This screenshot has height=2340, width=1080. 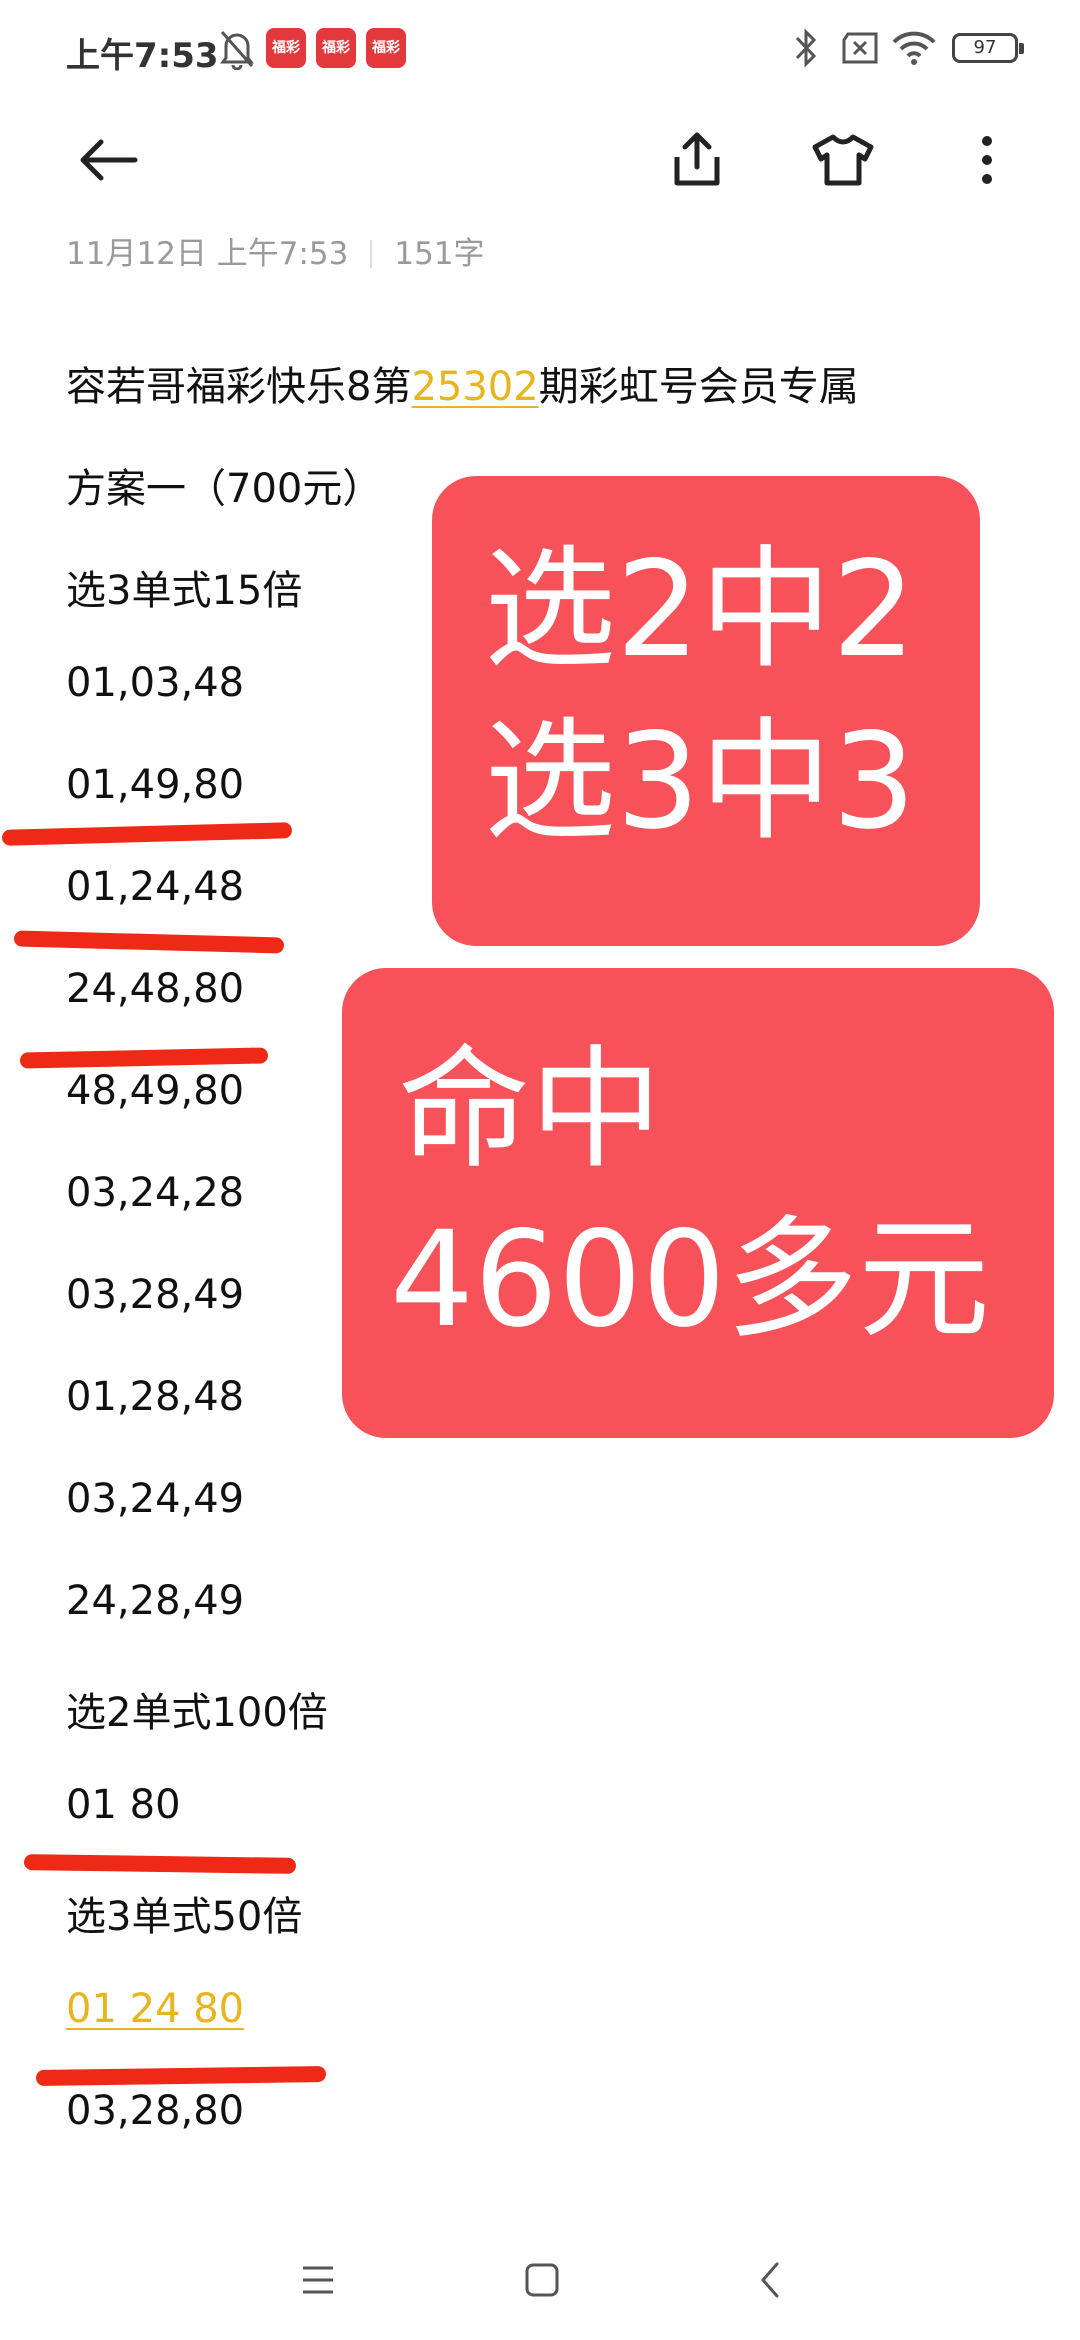 What do you see at coordinates (207, 254) in the screenshot?
I see `note-date: 11月12日 上午7:53` at bounding box center [207, 254].